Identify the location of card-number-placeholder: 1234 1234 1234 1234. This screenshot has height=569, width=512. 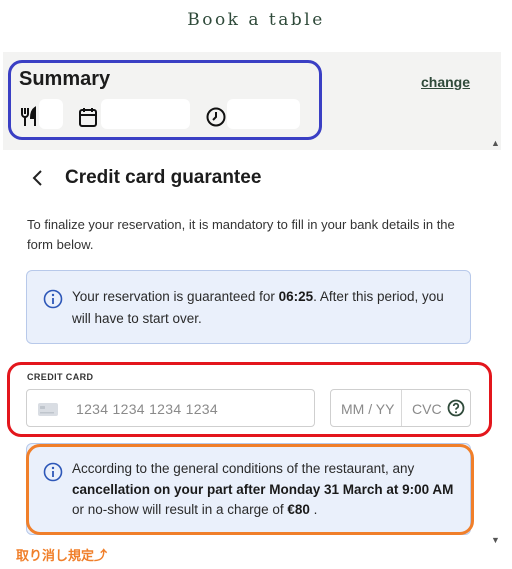
(147, 409).